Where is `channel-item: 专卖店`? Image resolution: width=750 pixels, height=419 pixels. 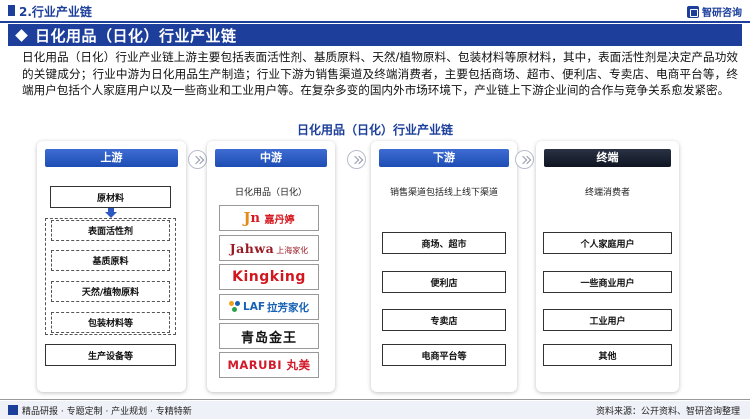 channel-item: 专卖店 is located at coordinates (444, 320).